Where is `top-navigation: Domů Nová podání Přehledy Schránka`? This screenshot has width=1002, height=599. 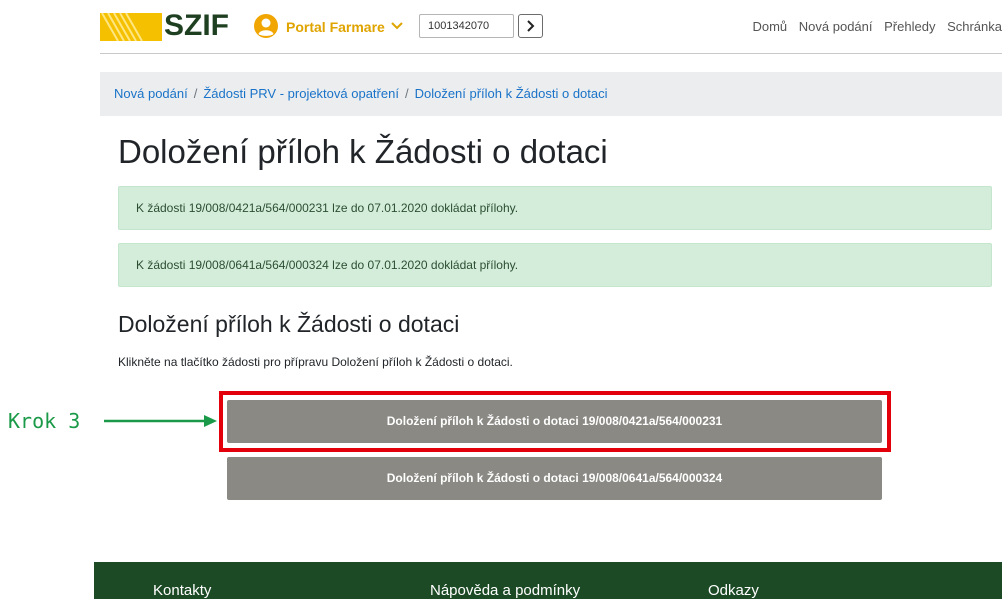 top-navigation: Domů Nová podání Přehledy Schránka is located at coordinates (873, 26).